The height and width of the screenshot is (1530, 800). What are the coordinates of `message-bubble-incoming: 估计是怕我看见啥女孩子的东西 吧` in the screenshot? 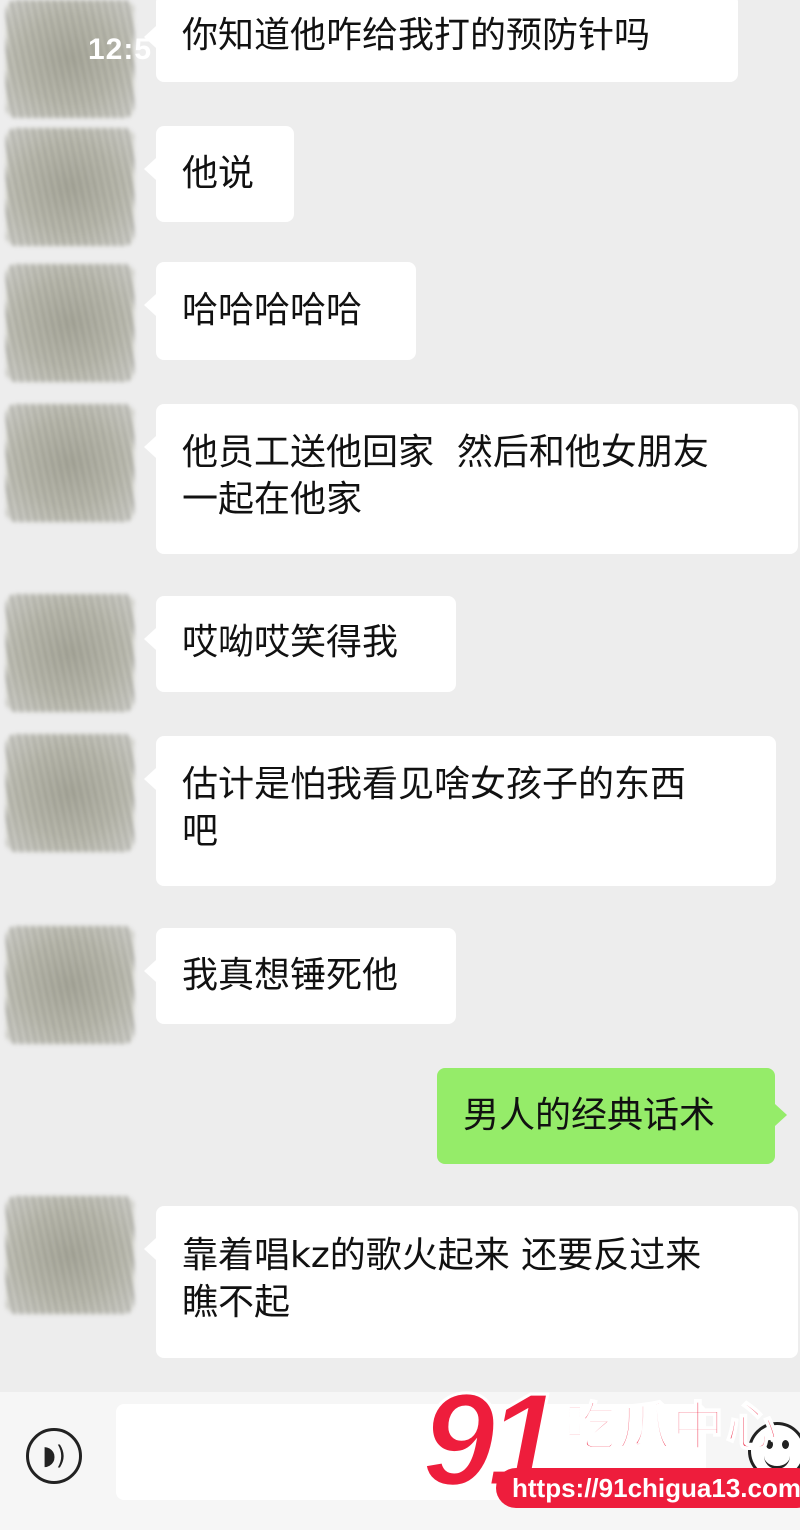 It's located at (460, 811).